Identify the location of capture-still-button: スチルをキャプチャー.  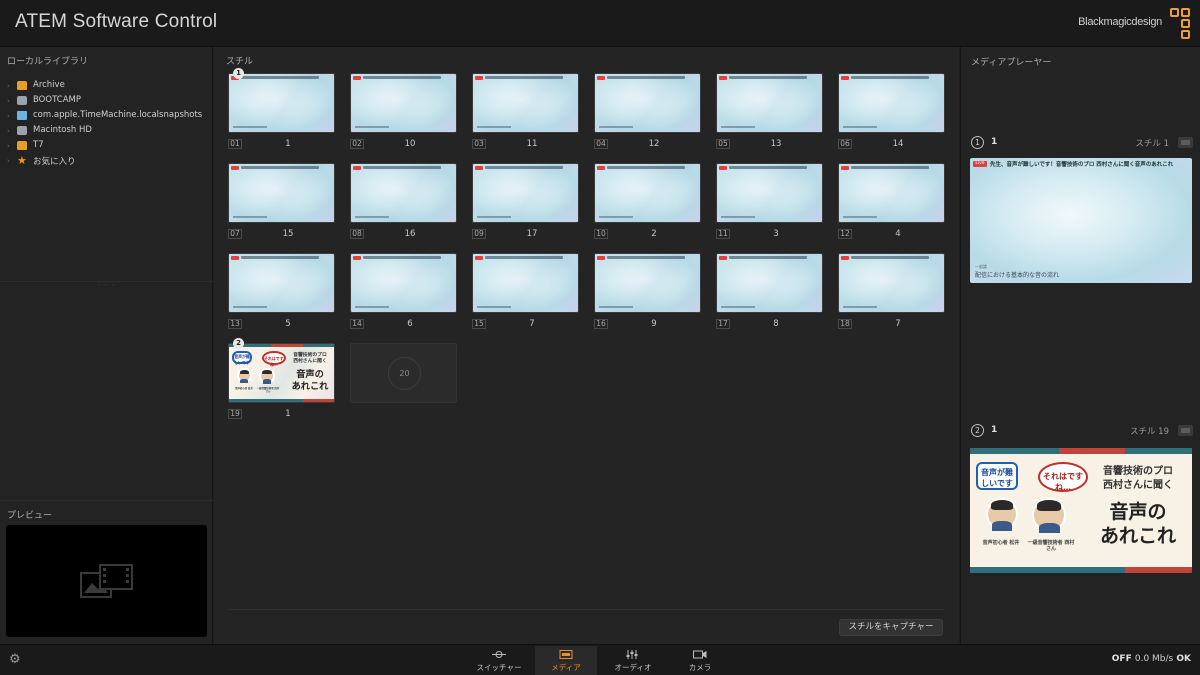
(891, 627).